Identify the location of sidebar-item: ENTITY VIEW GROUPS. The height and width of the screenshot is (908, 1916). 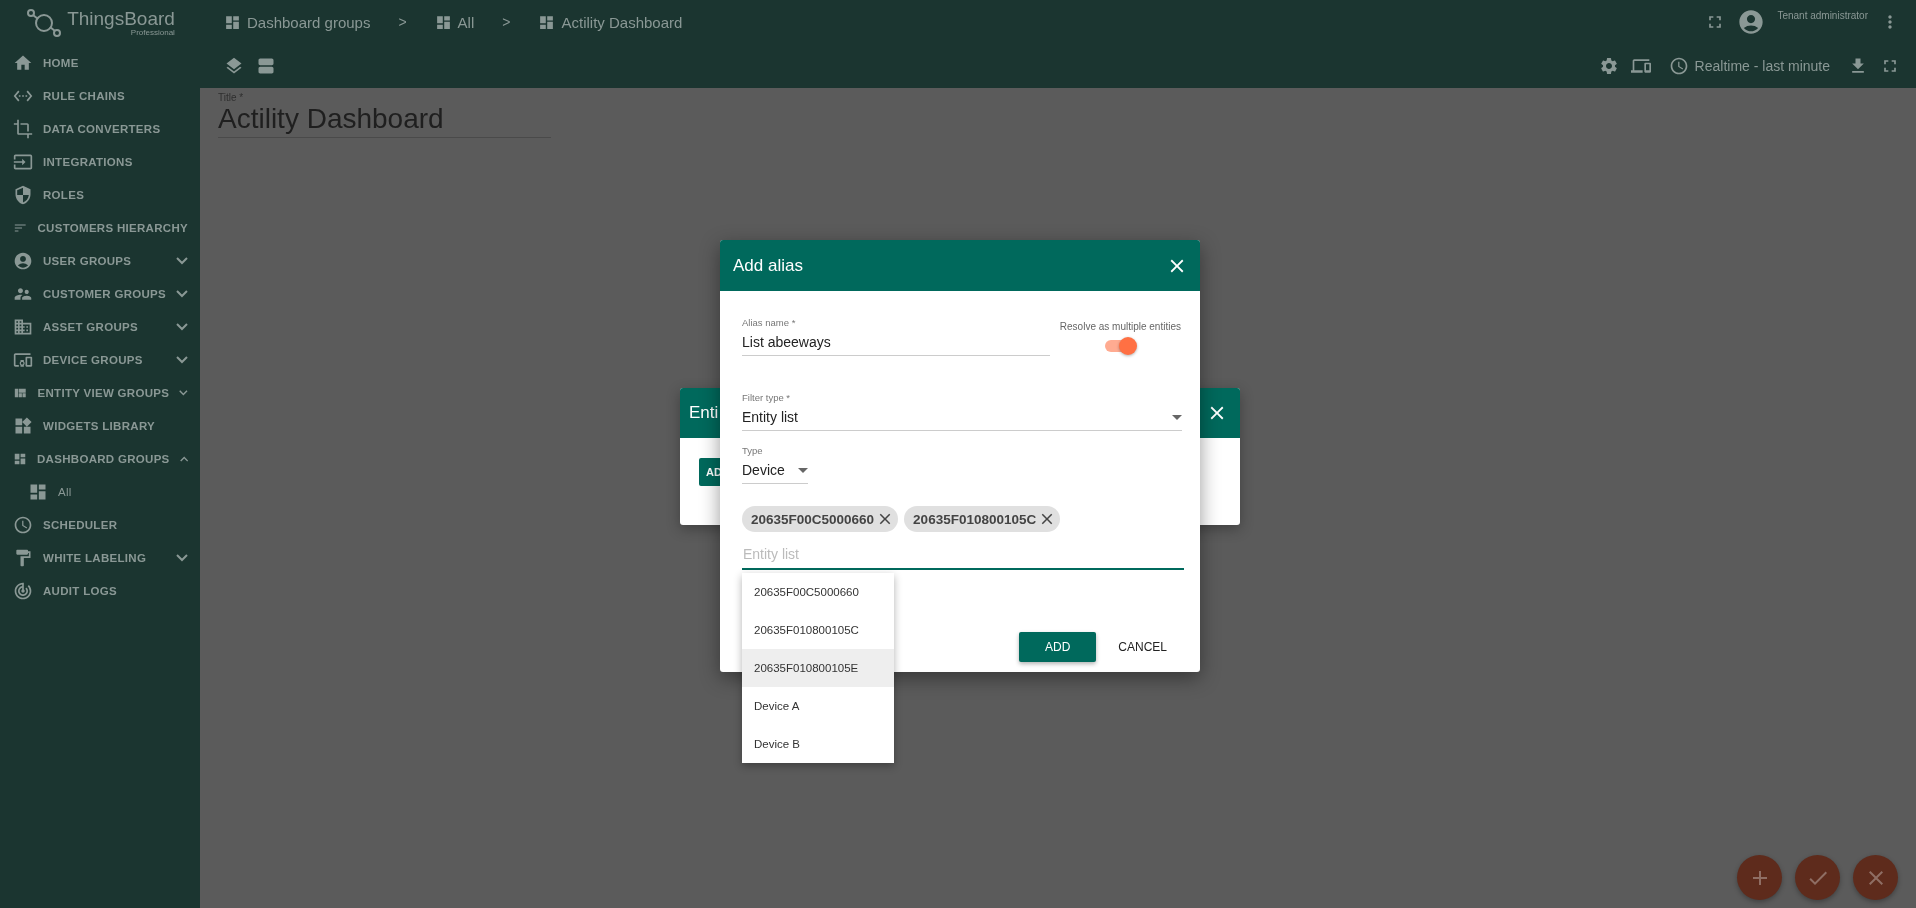
(100, 392).